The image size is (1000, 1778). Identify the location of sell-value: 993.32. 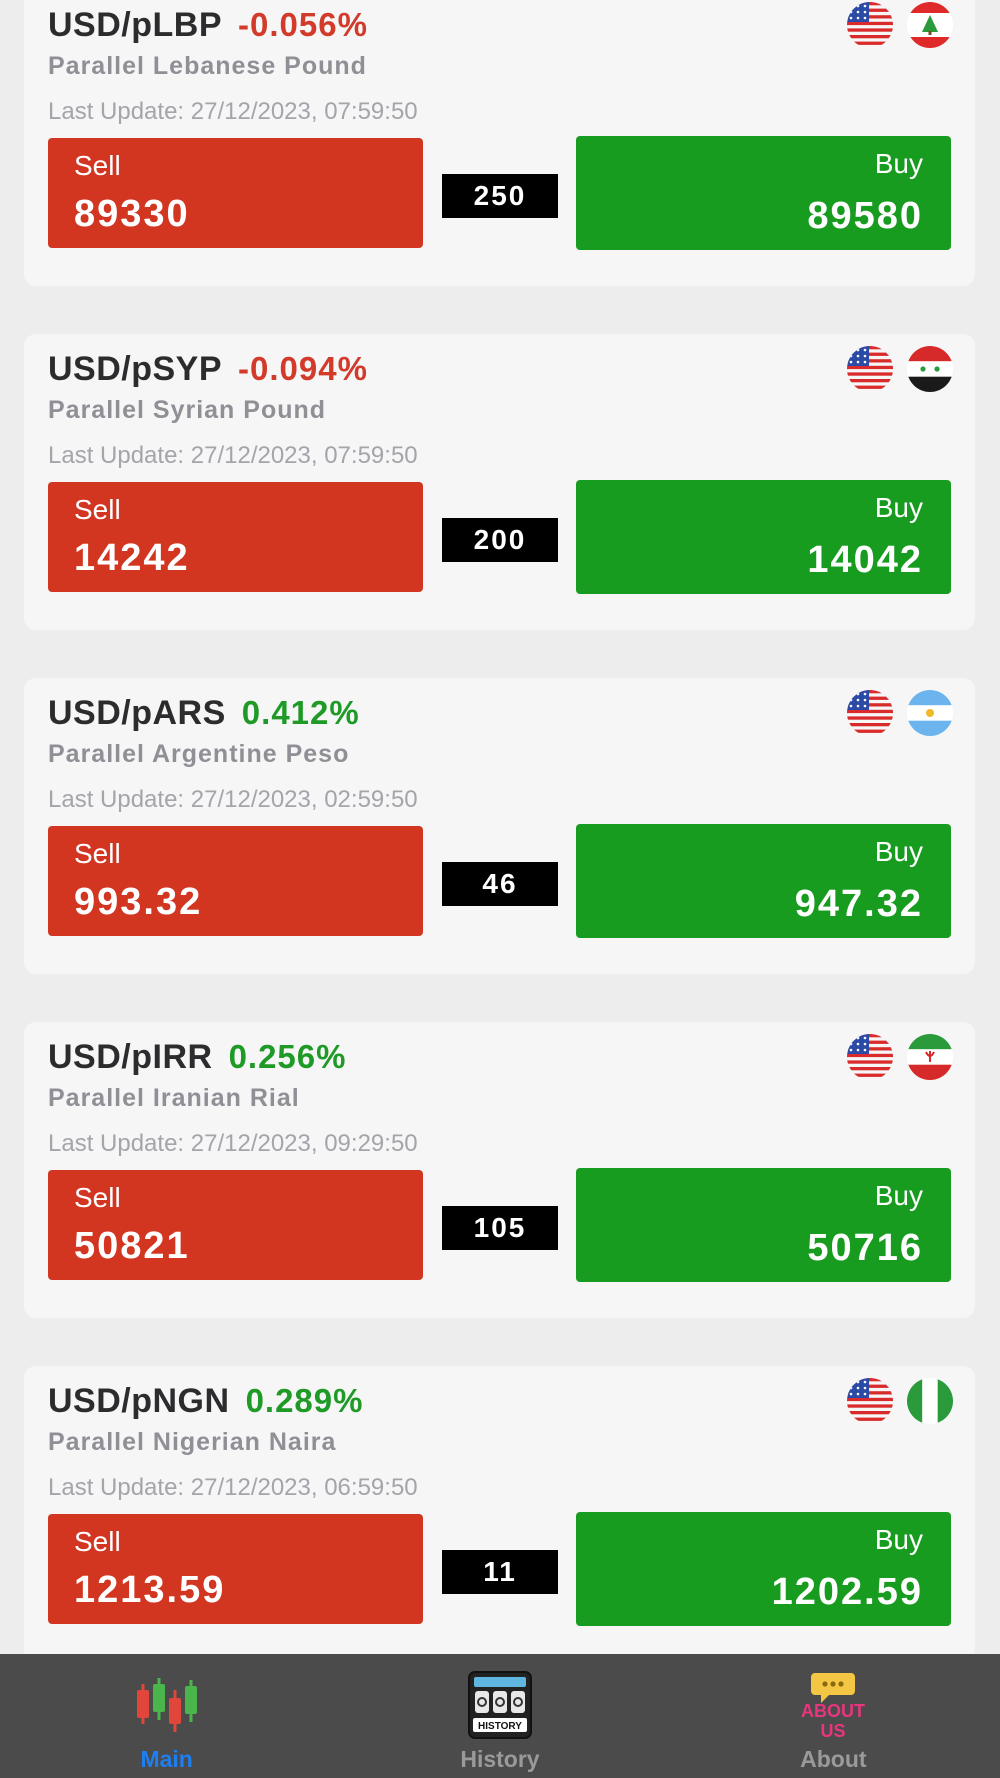
(138, 902).